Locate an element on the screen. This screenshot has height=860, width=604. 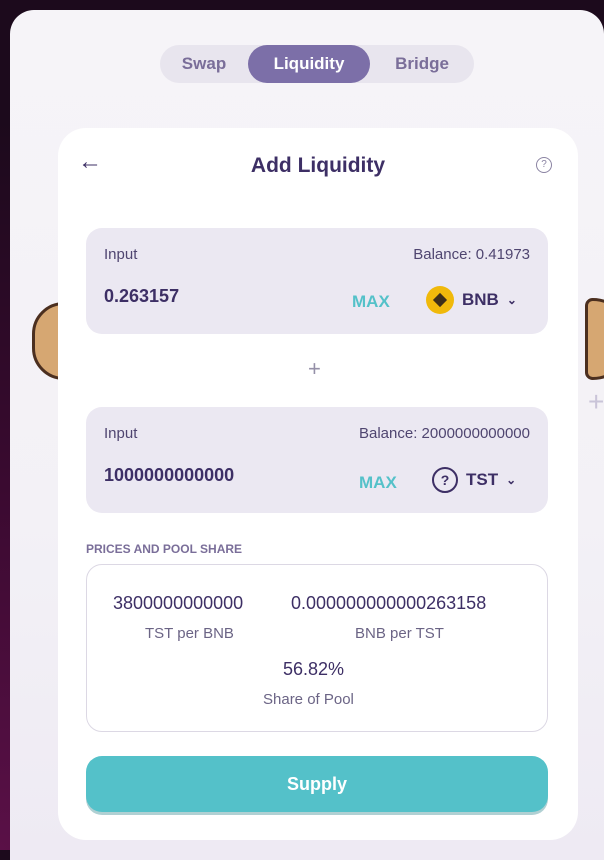
token-b-input-panel: Input Balance: 2000000000000 MAX ? TST ⌄ is located at coordinates (317, 460).